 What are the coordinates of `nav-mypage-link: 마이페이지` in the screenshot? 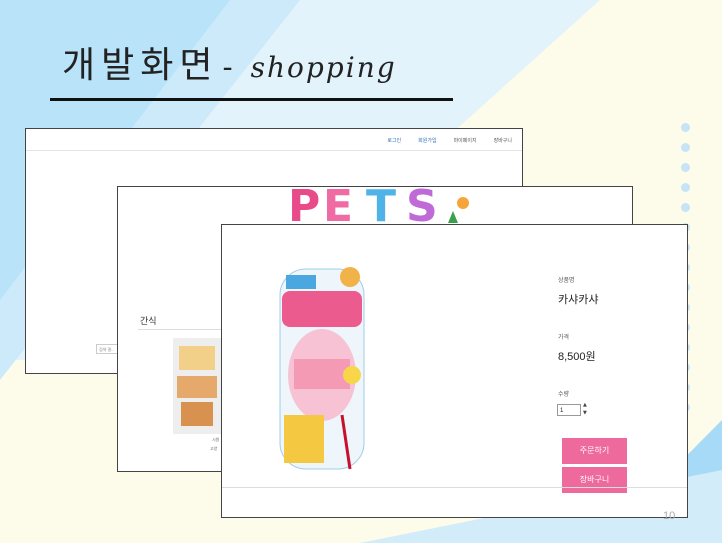 It's located at (465, 140).